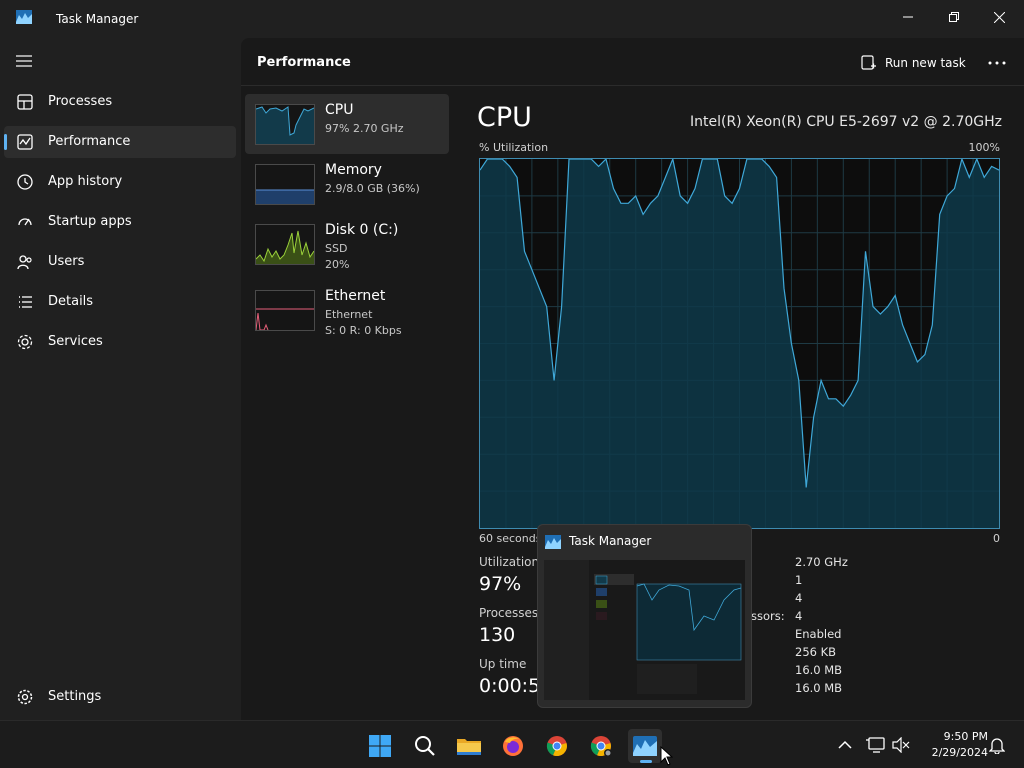  Describe the element at coordinates (353, 170) in the screenshot. I see `perf-item-name: Memory` at that location.